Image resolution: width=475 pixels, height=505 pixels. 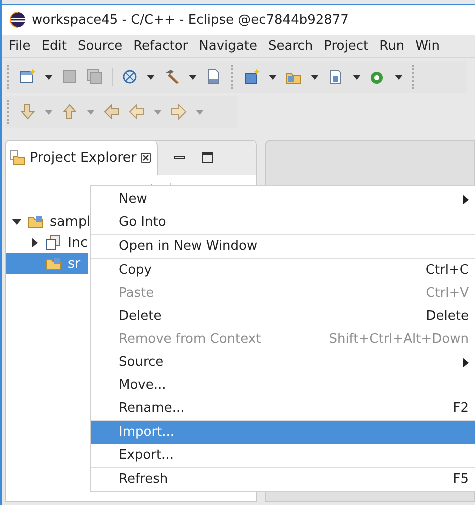 What do you see at coordinates (161, 46) in the screenshot?
I see `menu-item: Refactor` at bounding box center [161, 46].